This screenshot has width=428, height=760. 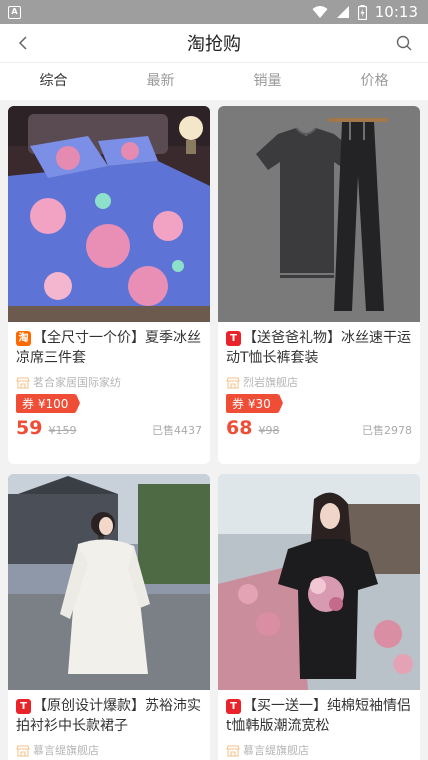 I want to click on product-title: 淘【全尺寸一个价】夏季冰丝凉席三件套, so click(x=109, y=346).